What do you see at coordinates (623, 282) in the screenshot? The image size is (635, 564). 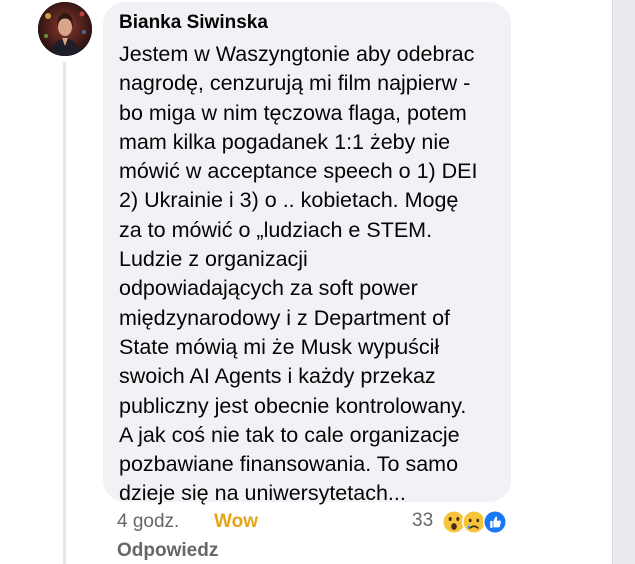 I see `right-side-panel` at bounding box center [623, 282].